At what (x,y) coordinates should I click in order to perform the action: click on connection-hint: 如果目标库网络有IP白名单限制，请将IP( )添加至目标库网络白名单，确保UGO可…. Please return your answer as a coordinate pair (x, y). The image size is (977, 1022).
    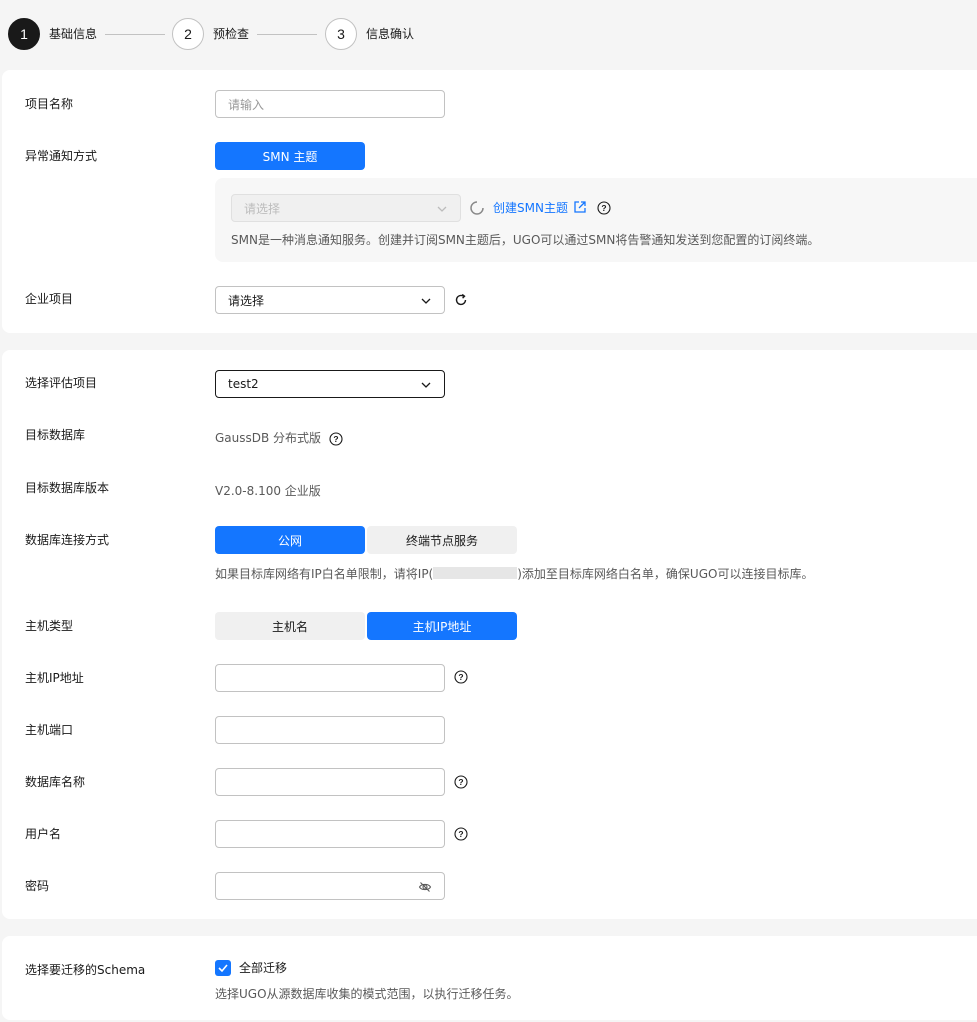
    Looking at the image, I should click on (514, 574).